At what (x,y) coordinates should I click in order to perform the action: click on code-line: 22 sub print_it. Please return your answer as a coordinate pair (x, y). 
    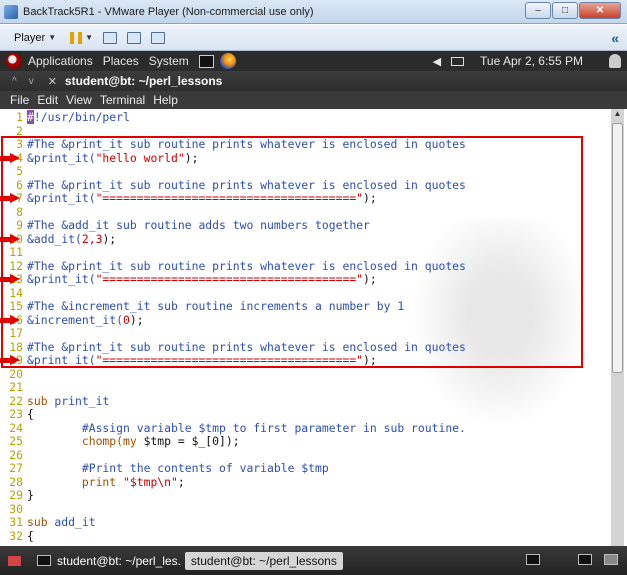
    Looking at the image, I should click on (59, 400).